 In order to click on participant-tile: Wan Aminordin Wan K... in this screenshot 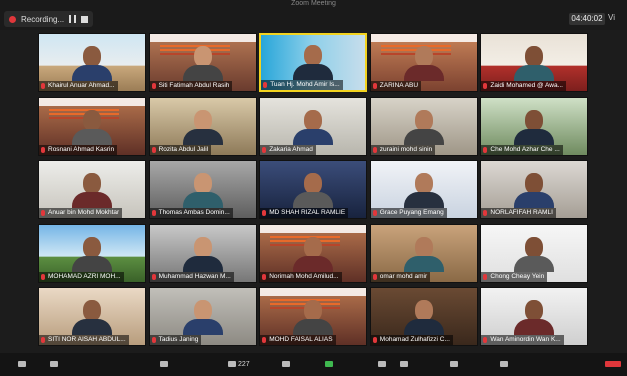, I will do `click(534, 316)`.